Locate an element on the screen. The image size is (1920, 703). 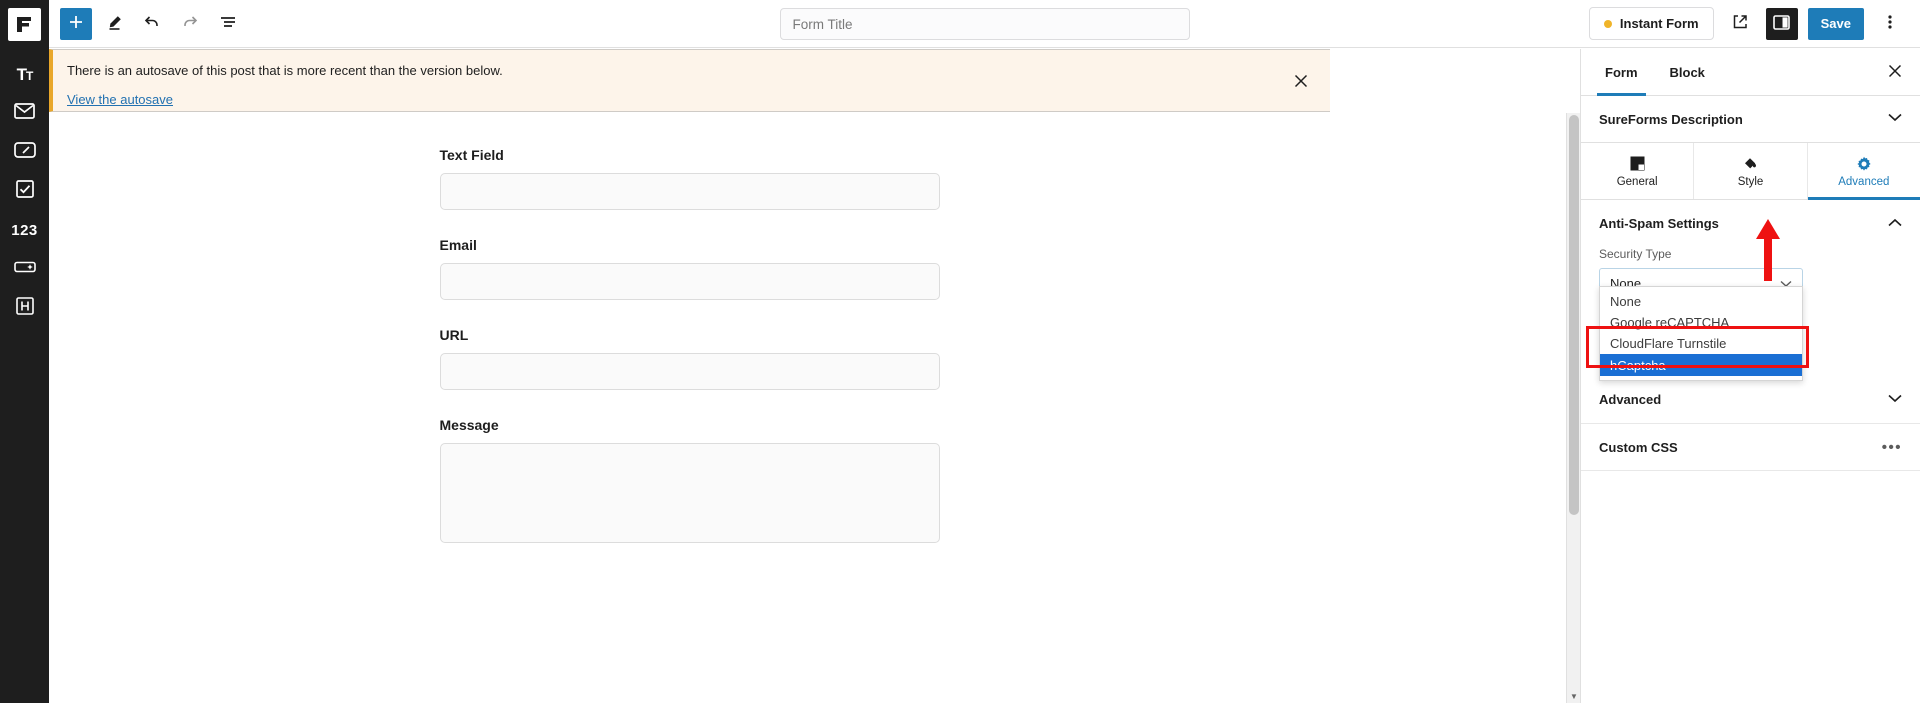
custom-css-row: Custom CSS ••• is located at coordinates (1750, 447).